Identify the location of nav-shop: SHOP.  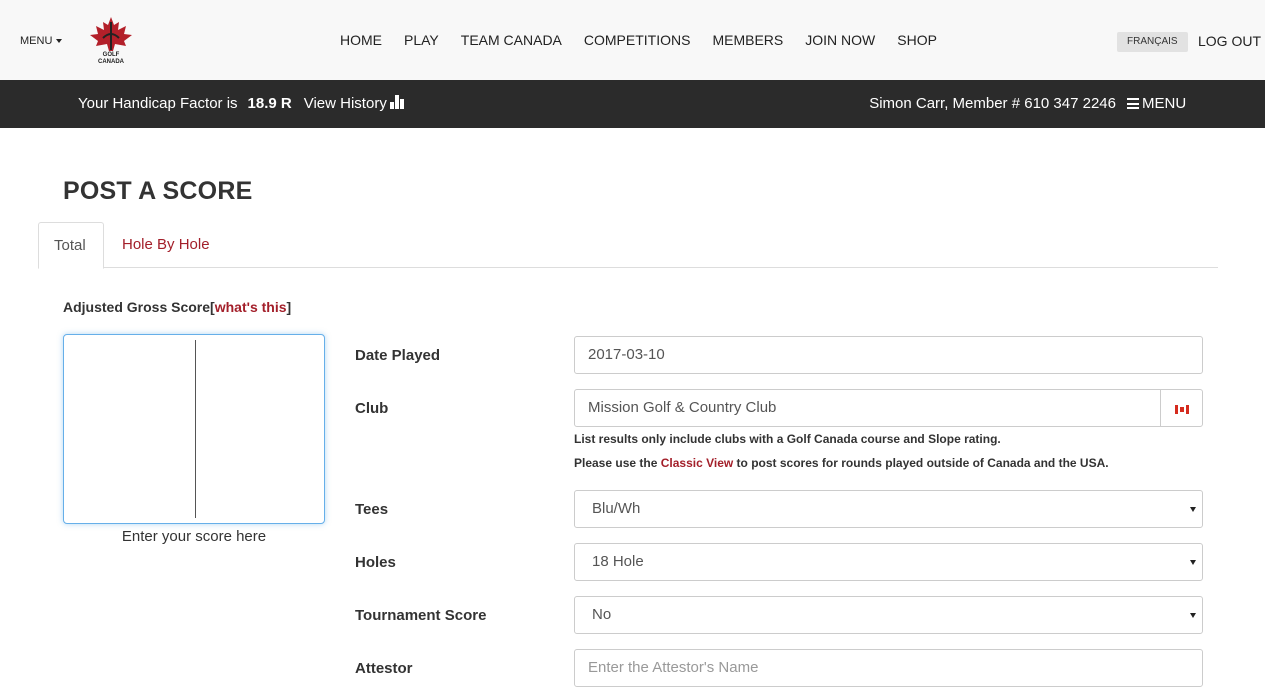
(917, 42).